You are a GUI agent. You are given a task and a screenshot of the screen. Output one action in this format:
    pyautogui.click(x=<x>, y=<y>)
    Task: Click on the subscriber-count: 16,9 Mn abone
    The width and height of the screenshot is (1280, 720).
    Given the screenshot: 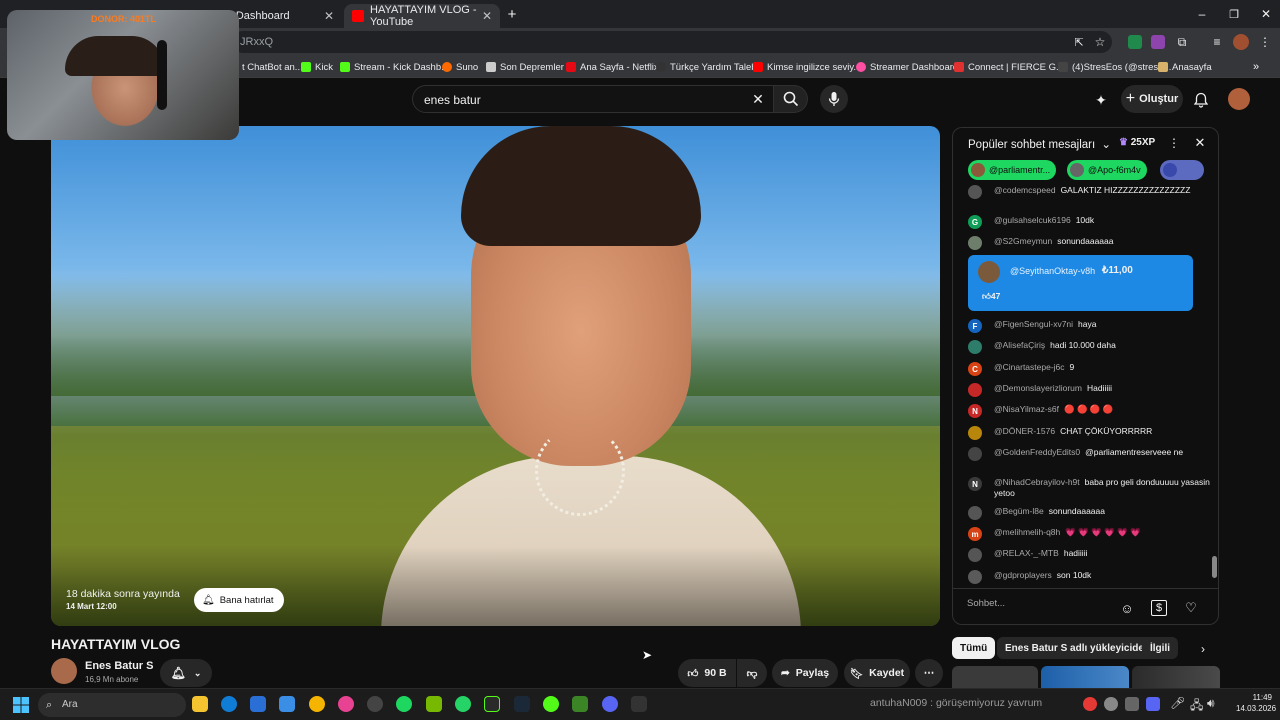 What is the action you would take?
    pyautogui.click(x=112, y=679)
    